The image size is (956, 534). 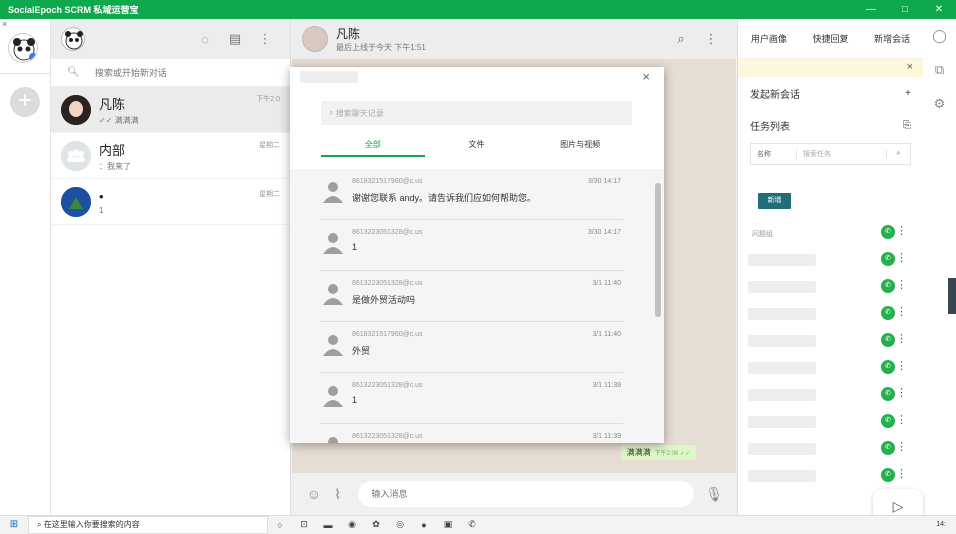 What do you see at coordinates (119, 120) in the screenshot?
I see `chat-preview: ✓✓ 满满满` at bounding box center [119, 120].